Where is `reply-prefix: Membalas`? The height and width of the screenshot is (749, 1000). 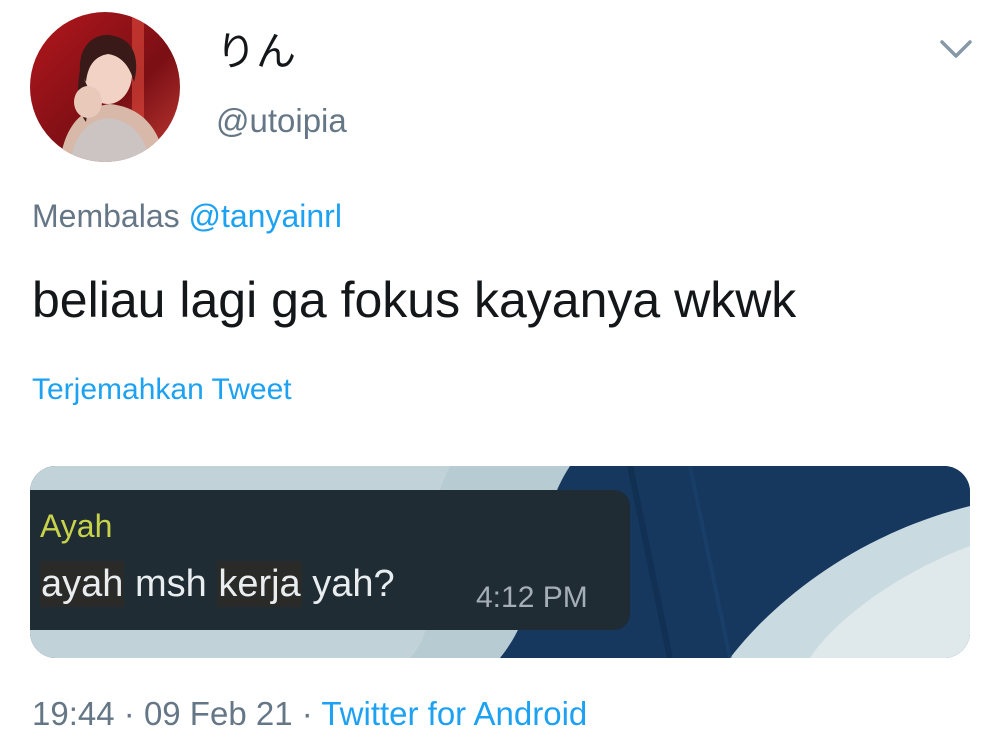 reply-prefix: Membalas is located at coordinates (106, 216).